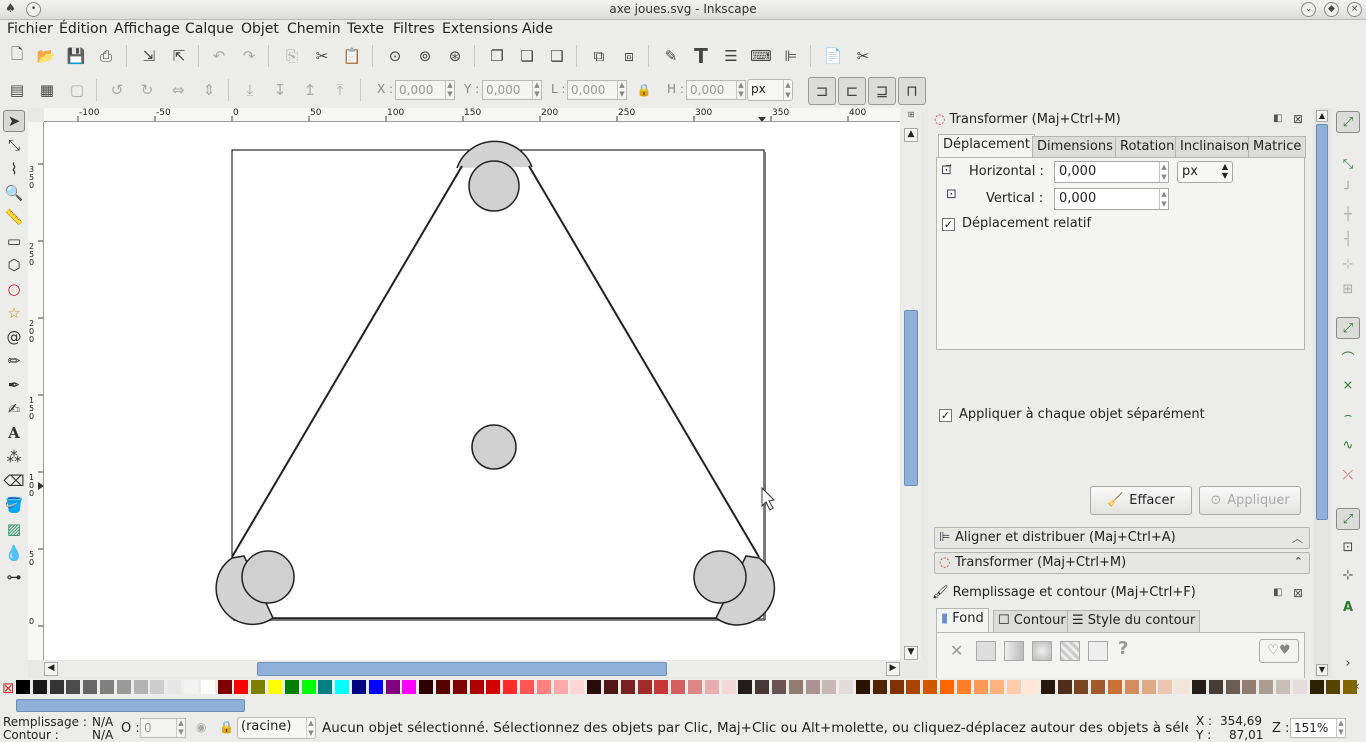 This screenshot has width=1366, height=742. Describe the element at coordinates (1331, 9) in the screenshot. I see `maximize-icon: ◆` at that location.